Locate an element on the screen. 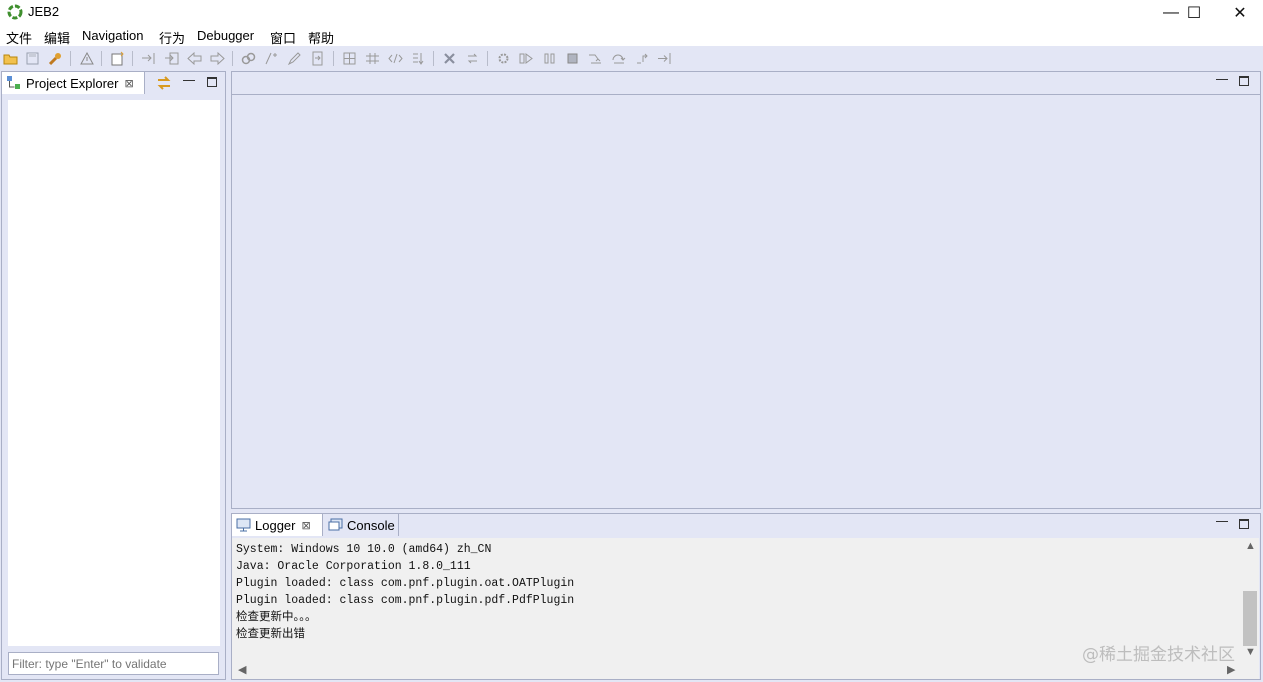  log-line: Java: Oracle Corporation 1.8.0_111 is located at coordinates (353, 566).